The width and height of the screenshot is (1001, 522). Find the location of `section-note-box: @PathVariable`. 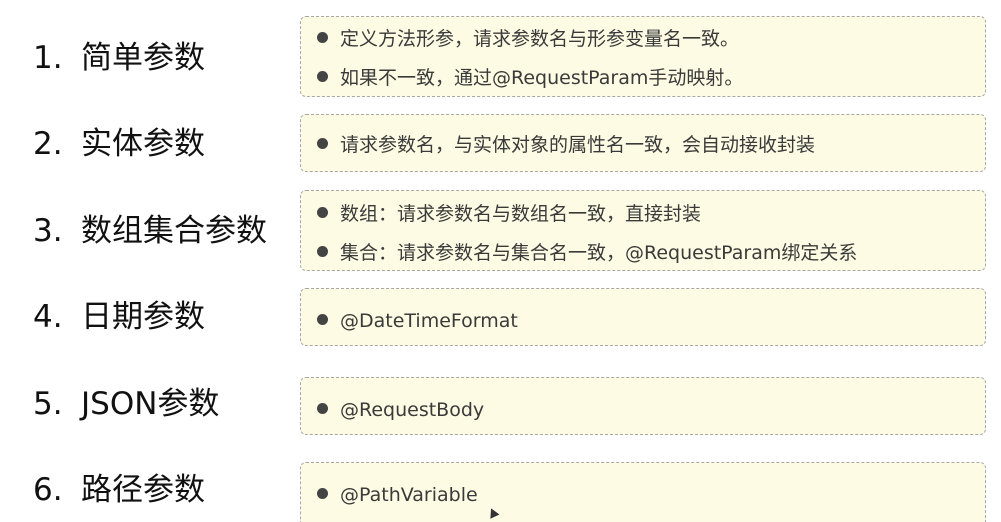

section-note-box: @PathVariable is located at coordinates (643, 492).